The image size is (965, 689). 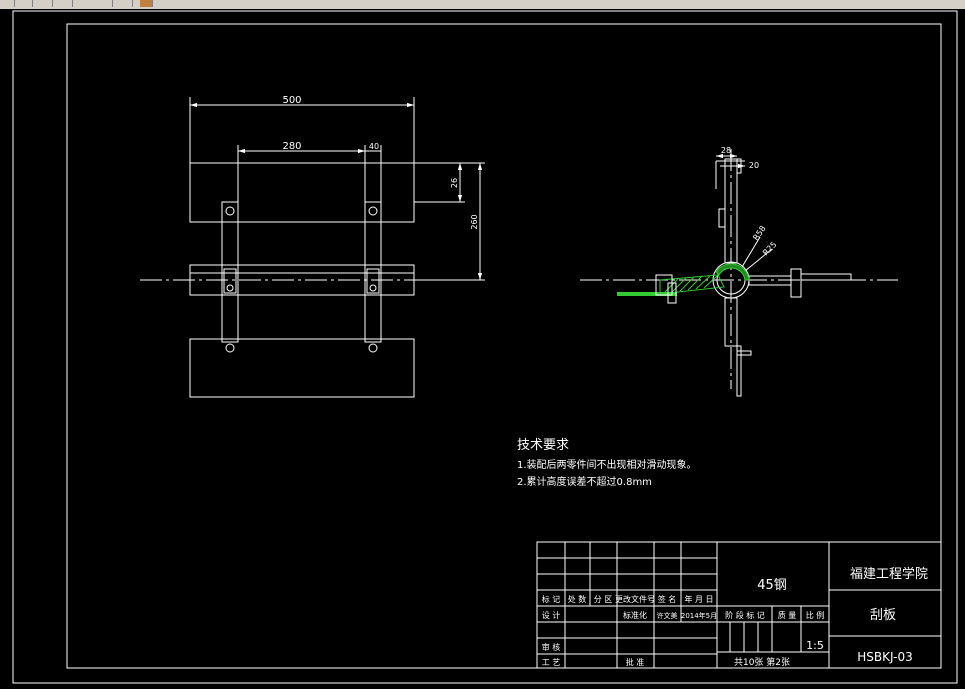 I want to click on sheet-count: 共10张 第2张, so click(x=762, y=662).